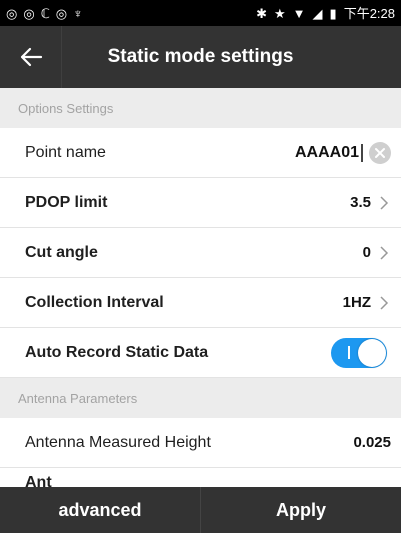  I want to click on antenna-height-row: Antenna Measured Height 0.025, so click(200, 443).